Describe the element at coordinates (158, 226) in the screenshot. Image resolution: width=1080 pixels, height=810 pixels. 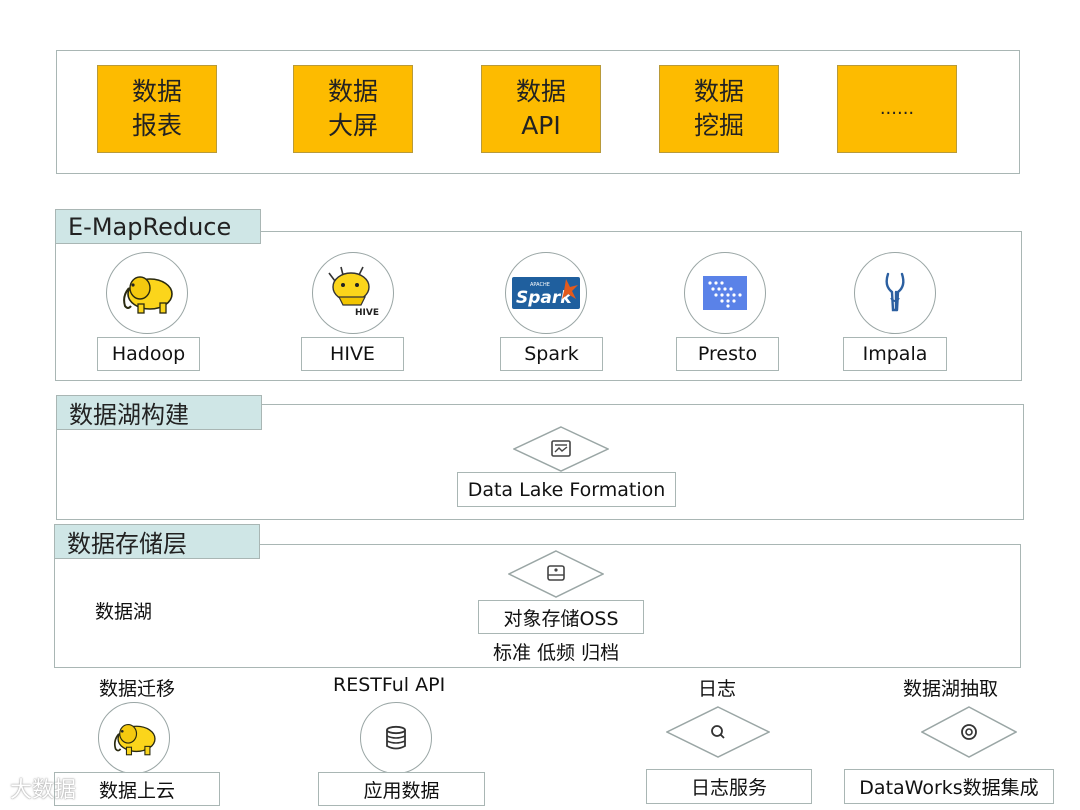
I see `emr-title-tag: E-MapReduce` at that location.